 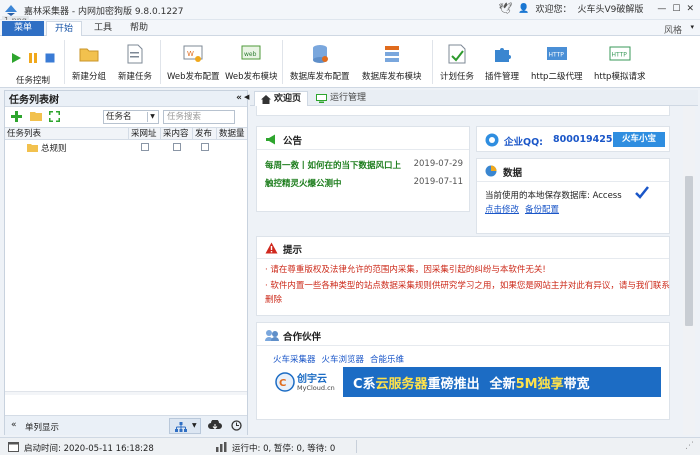 What do you see at coordinates (282, 383) in the screenshot?
I see `svg-text: C` at bounding box center [282, 383].